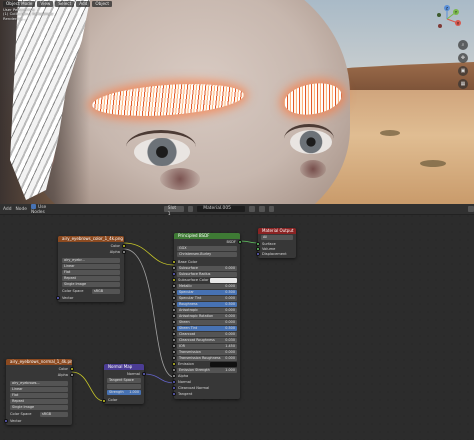 Image resolution: width=474 pixels, height=440 pixels. I want to click on socket-normal-out, so click(144, 374).